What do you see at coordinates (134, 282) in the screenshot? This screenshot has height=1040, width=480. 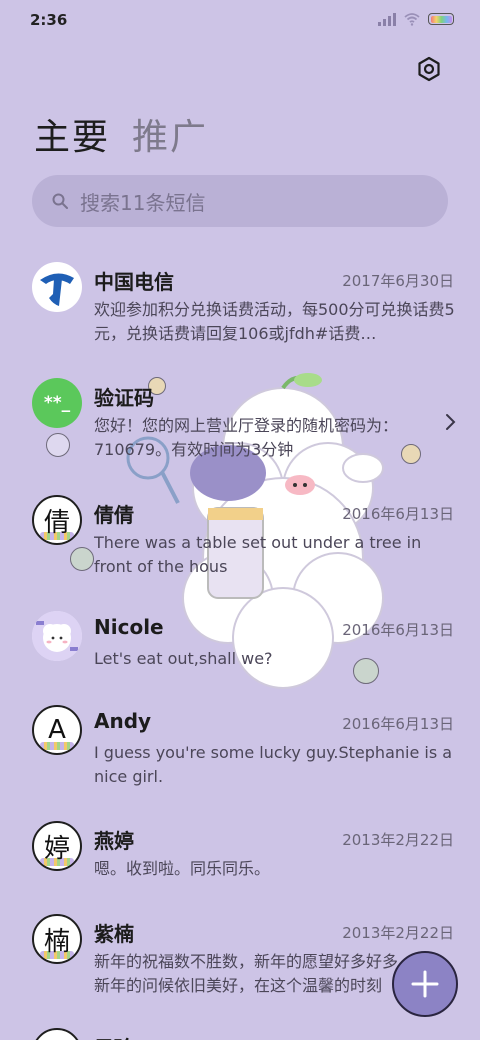 I see `conversation-name: 中国电信` at bounding box center [134, 282].